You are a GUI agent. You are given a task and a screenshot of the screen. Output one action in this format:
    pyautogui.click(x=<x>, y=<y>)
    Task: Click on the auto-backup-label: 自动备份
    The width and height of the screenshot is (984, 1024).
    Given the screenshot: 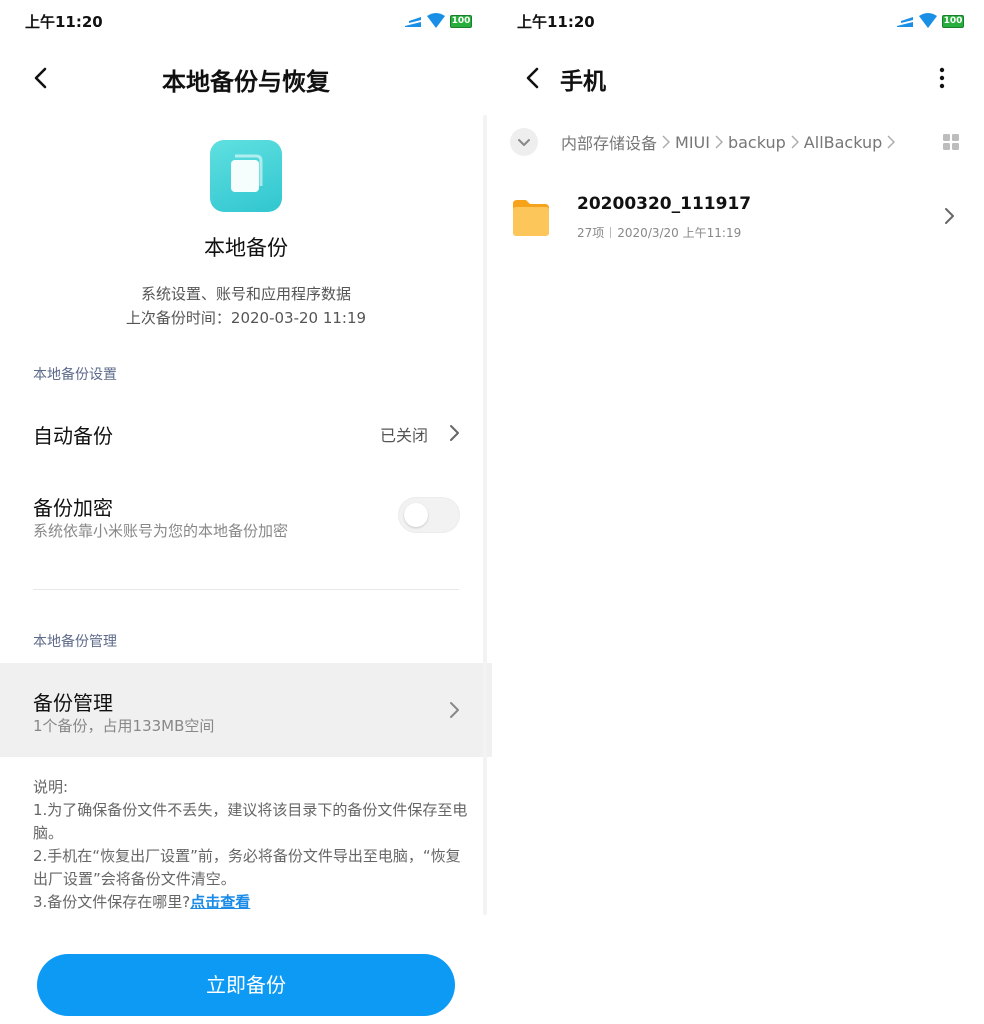 What is the action you would take?
    pyautogui.click(x=73, y=436)
    